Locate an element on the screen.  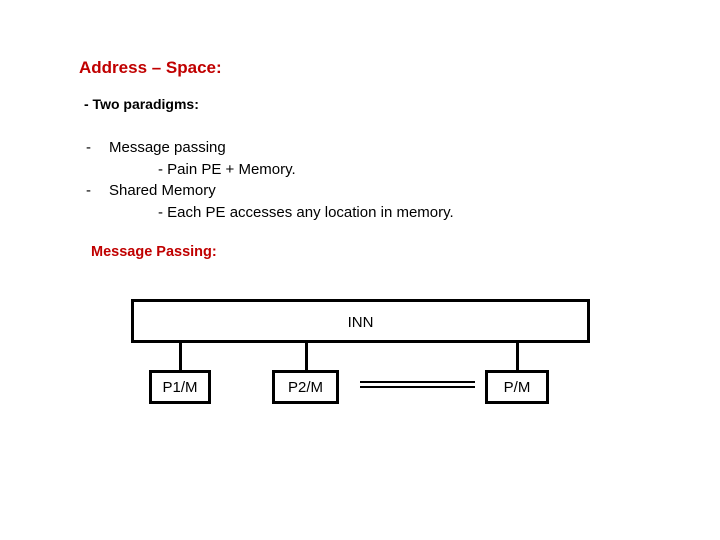
node-box-1: P1/M is located at coordinates (180, 387).